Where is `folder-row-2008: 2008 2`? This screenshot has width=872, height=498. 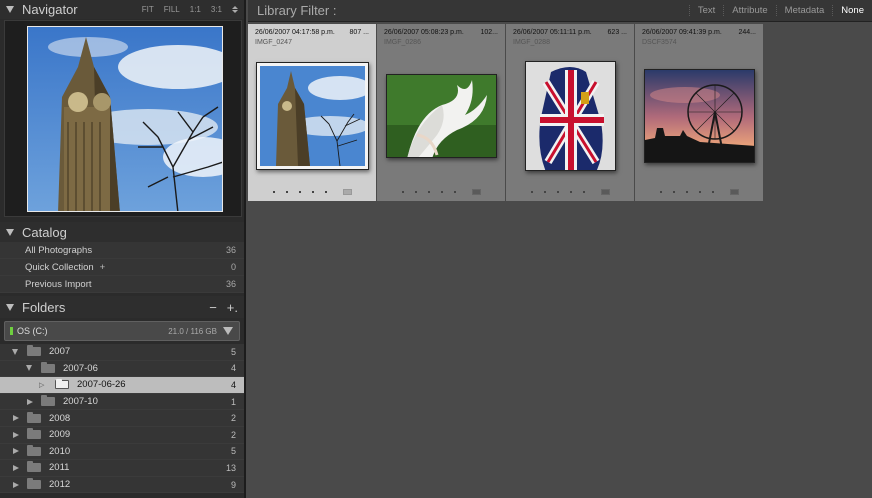
folder-row-2008: 2008 2 is located at coordinates (122, 418).